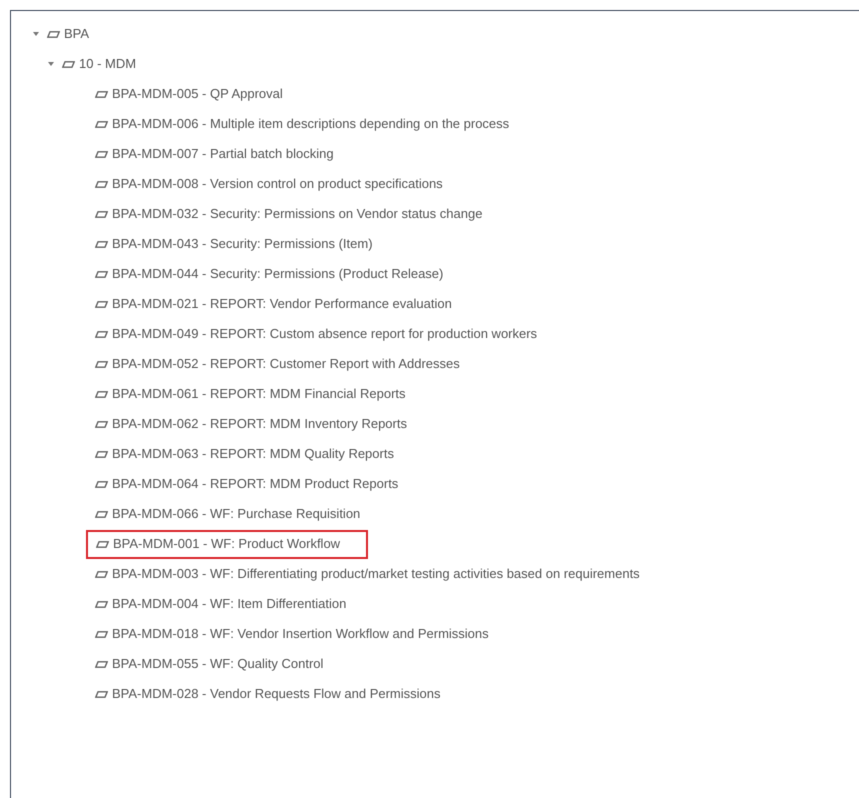 This screenshot has width=859, height=798. Describe the element at coordinates (367, 574) in the screenshot. I see `tree-item: BPA-MDM-003 - WF: Differentiating product/market testing activities based on requirements` at that location.